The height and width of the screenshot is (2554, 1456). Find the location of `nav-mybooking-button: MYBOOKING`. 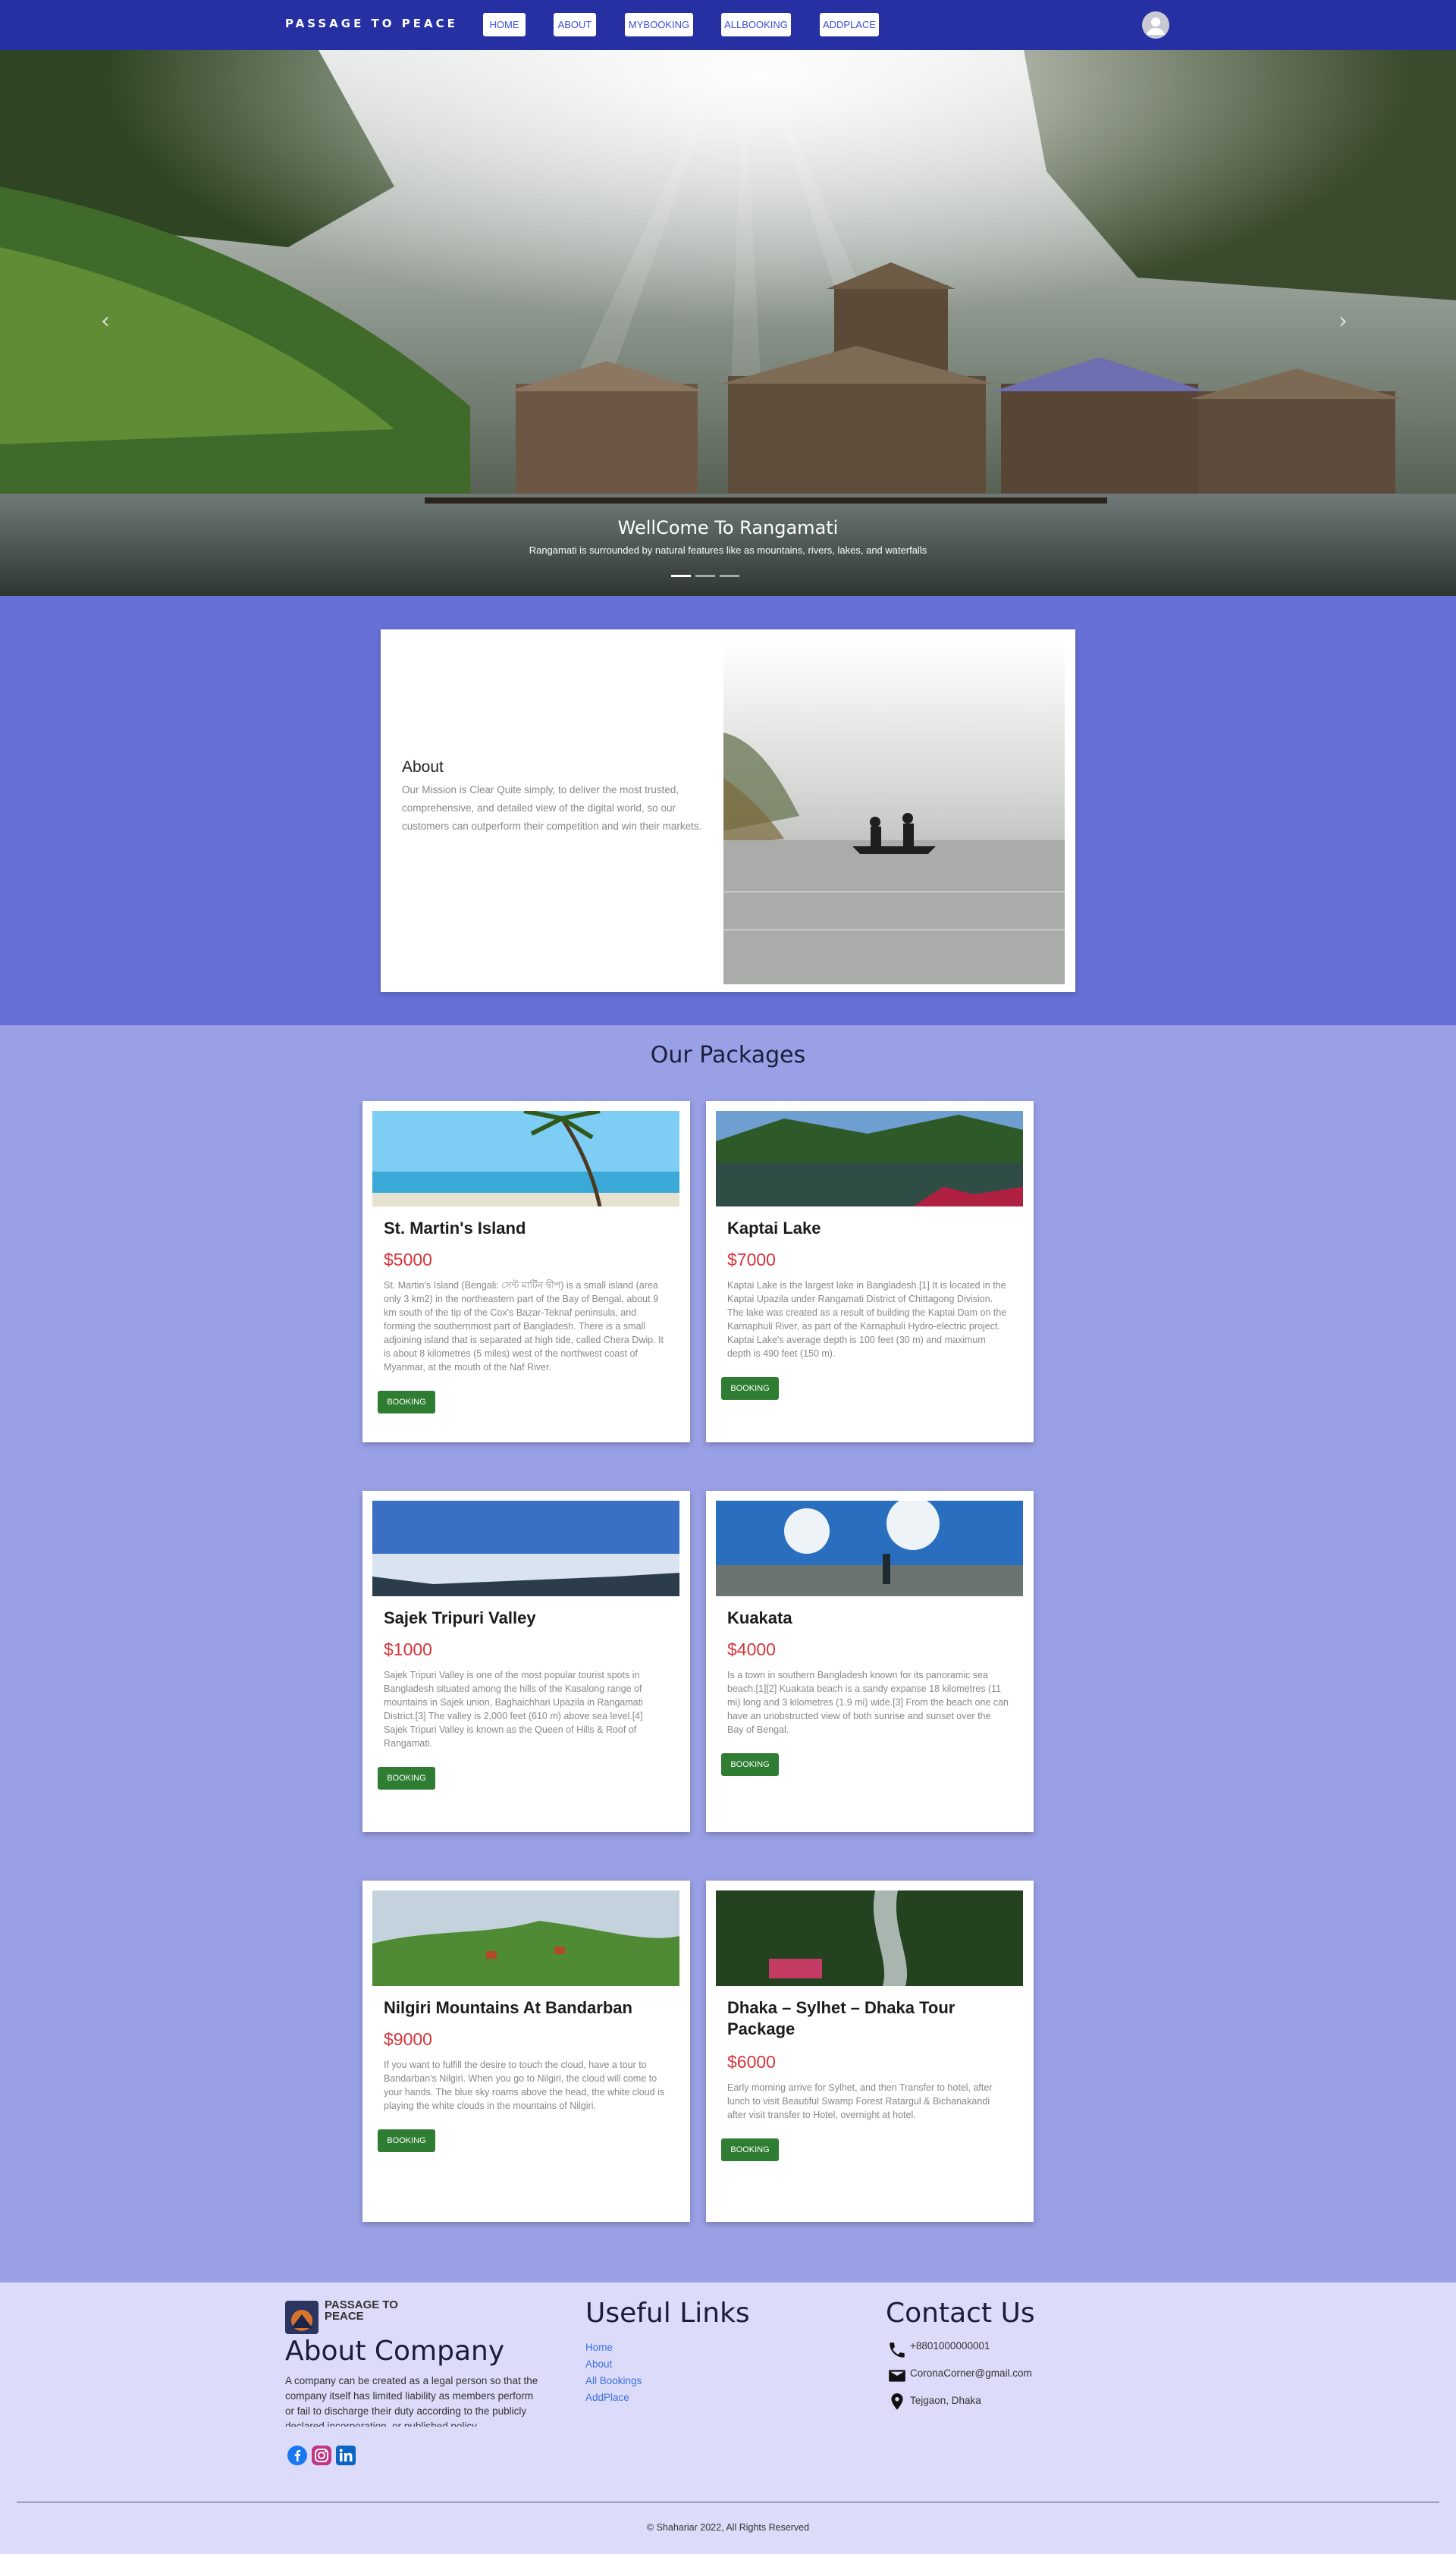

nav-mybooking-button: MYBOOKING is located at coordinates (659, 24).